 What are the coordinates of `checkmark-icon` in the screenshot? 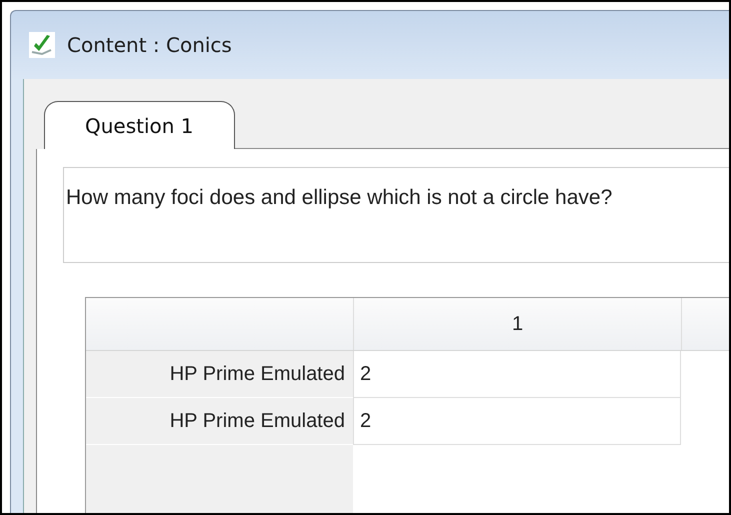 It's located at (42, 45).